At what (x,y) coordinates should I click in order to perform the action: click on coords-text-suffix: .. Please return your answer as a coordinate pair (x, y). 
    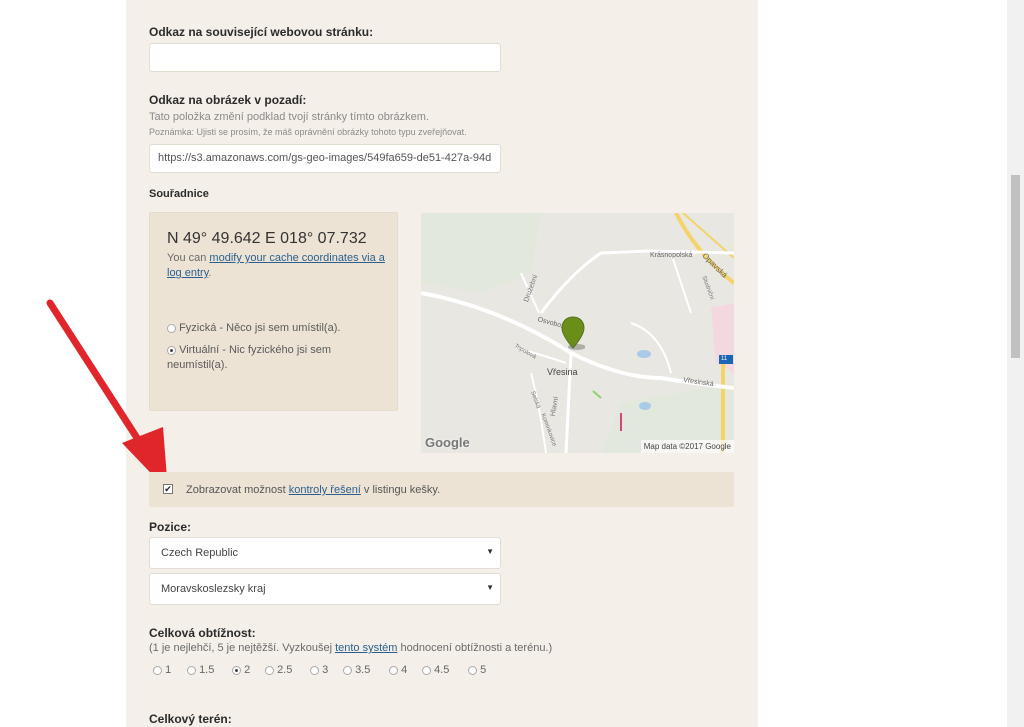
    Looking at the image, I should click on (210, 273).